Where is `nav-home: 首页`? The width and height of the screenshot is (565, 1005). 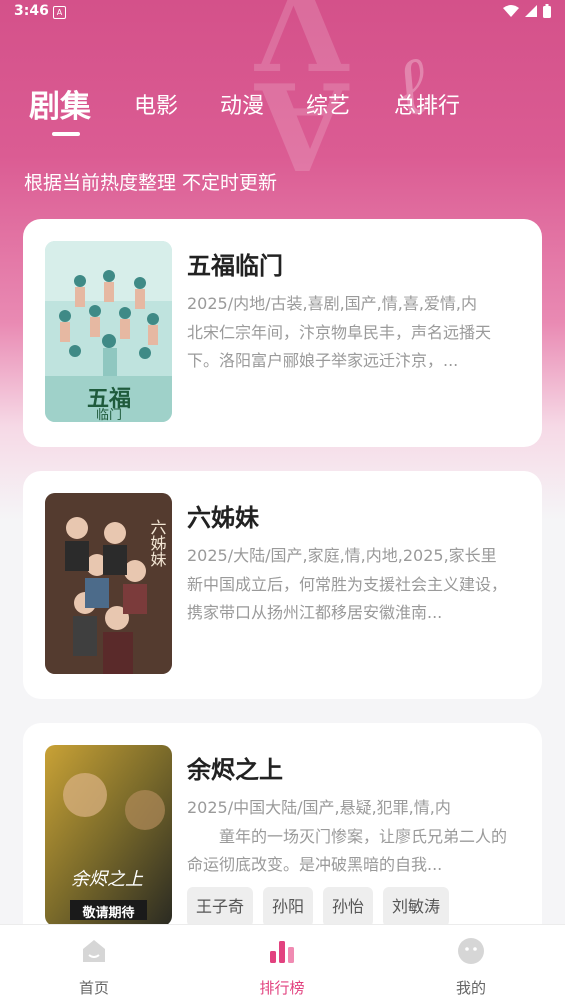
nav-home: 首页 is located at coordinates (94, 965).